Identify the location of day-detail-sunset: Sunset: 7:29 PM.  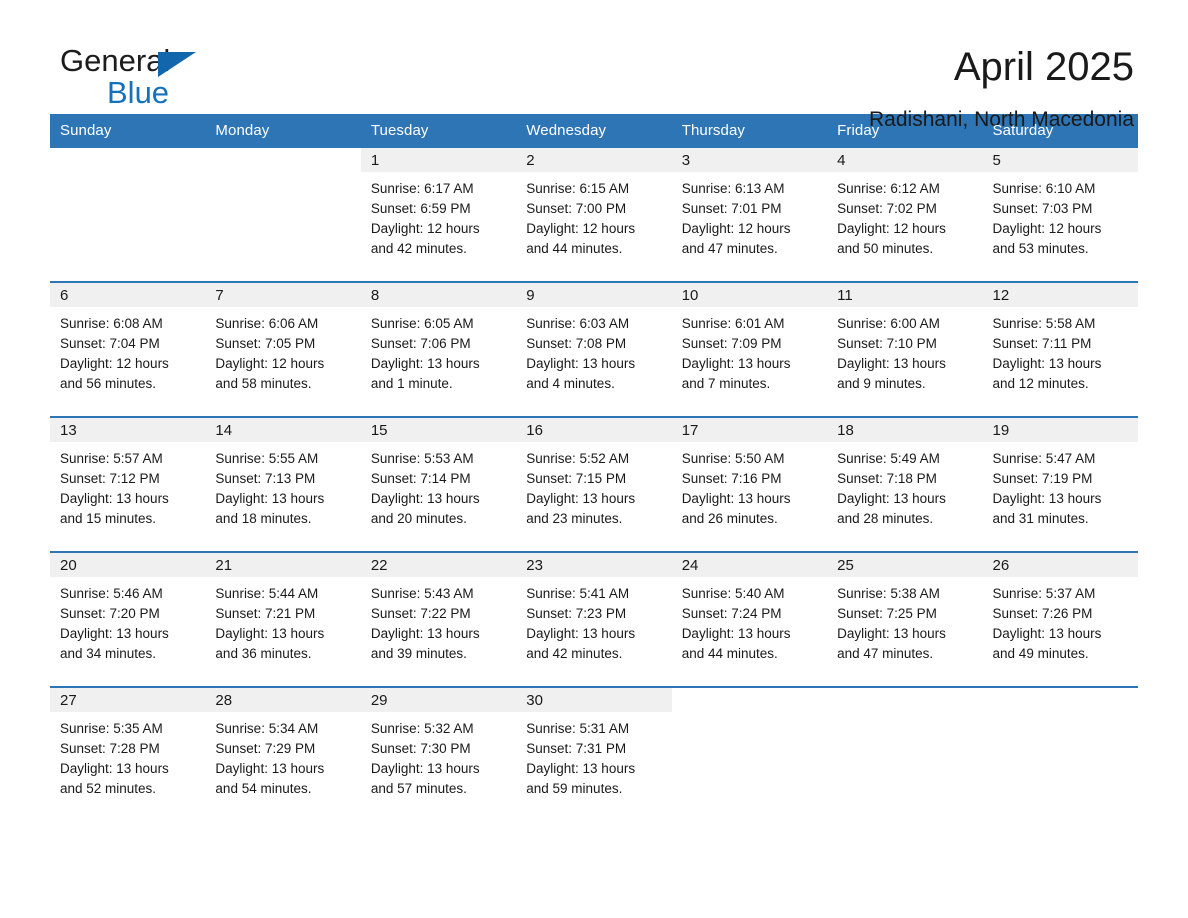
(265, 748).